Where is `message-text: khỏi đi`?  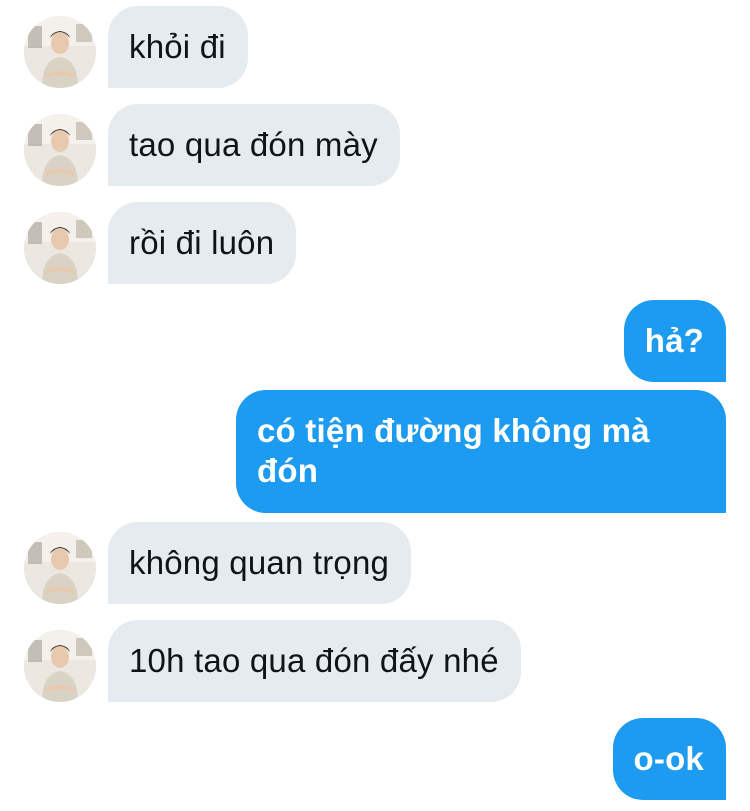 message-text: khỏi đi is located at coordinates (177, 46).